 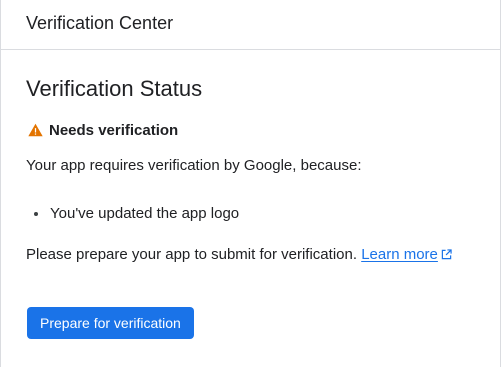 What do you see at coordinates (446, 254) in the screenshot?
I see `external-link-icon` at bounding box center [446, 254].